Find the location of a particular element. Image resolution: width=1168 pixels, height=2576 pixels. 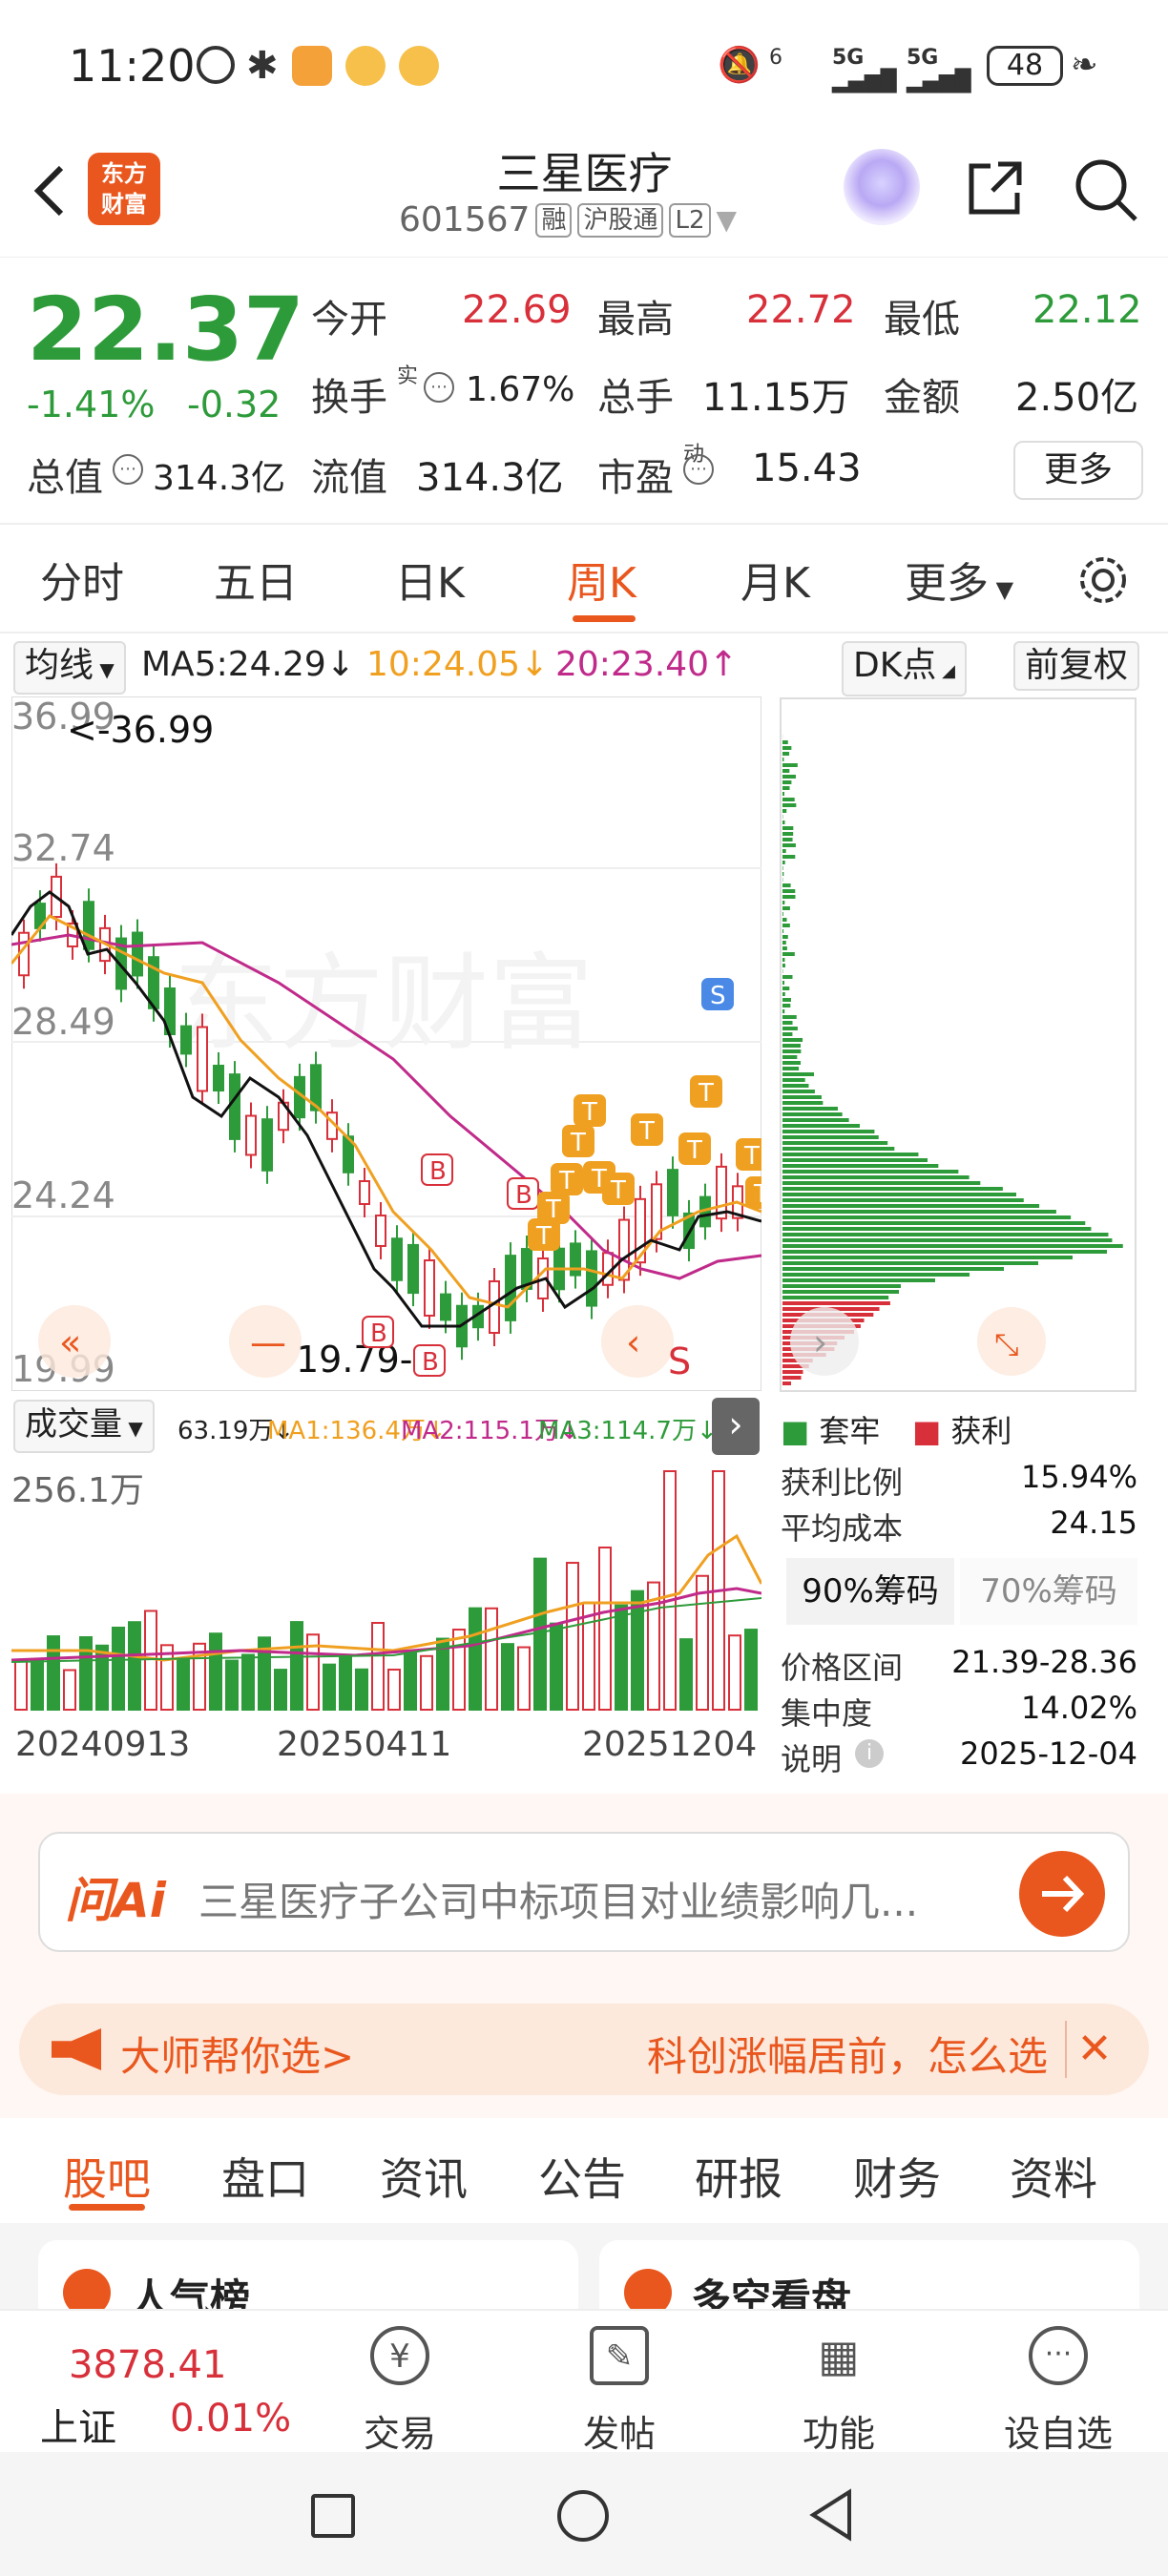

ma-selector: 均线 ▼ is located at coordinates (69, 668).